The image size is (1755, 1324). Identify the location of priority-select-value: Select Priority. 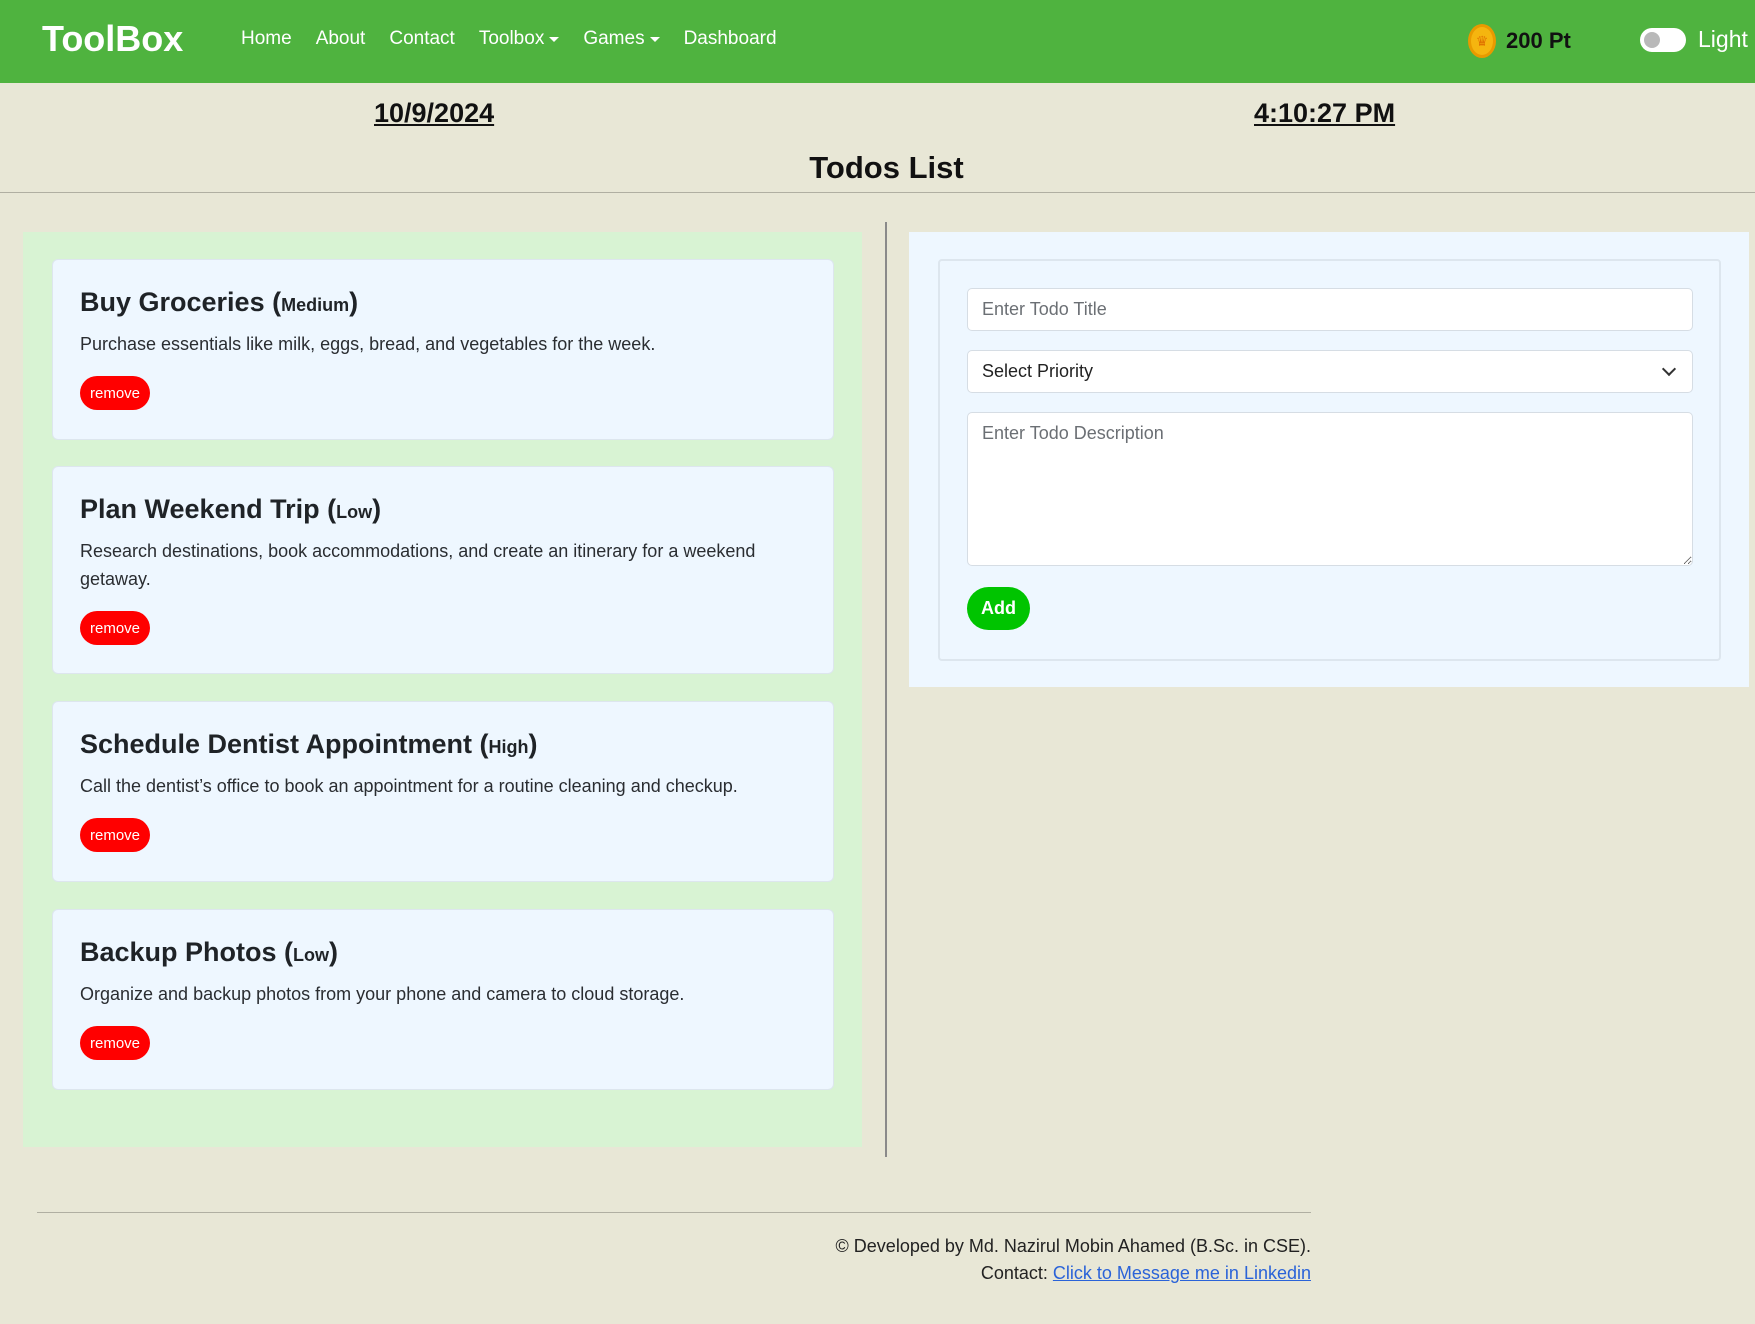
(1038, 371).